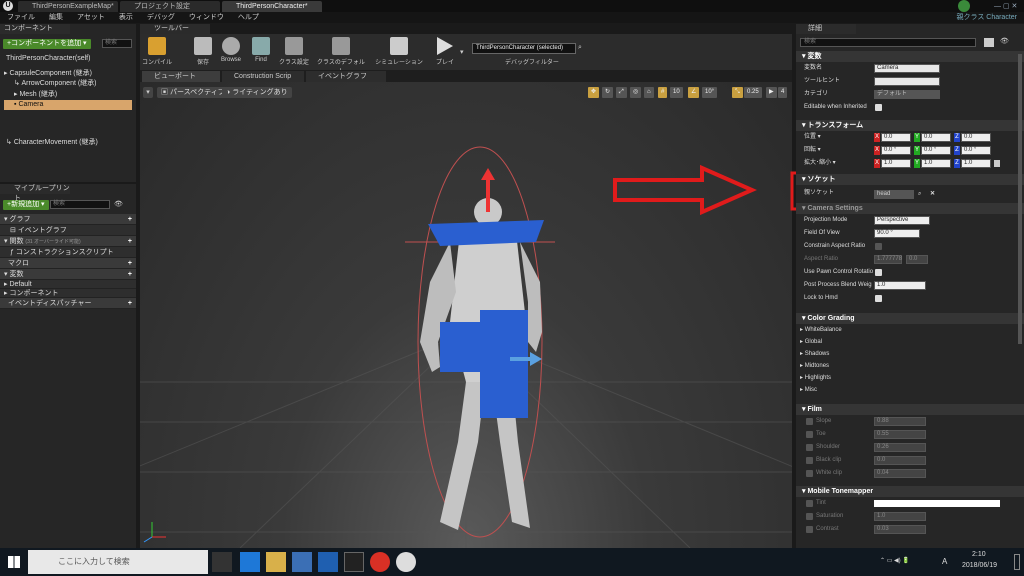 The width and height of the screenshot is (1024, 576). What do you see at coordinates (181, 76) in the screenshot?
I see `tab-viewport: ビューポート` at bounding box center [181, 76].